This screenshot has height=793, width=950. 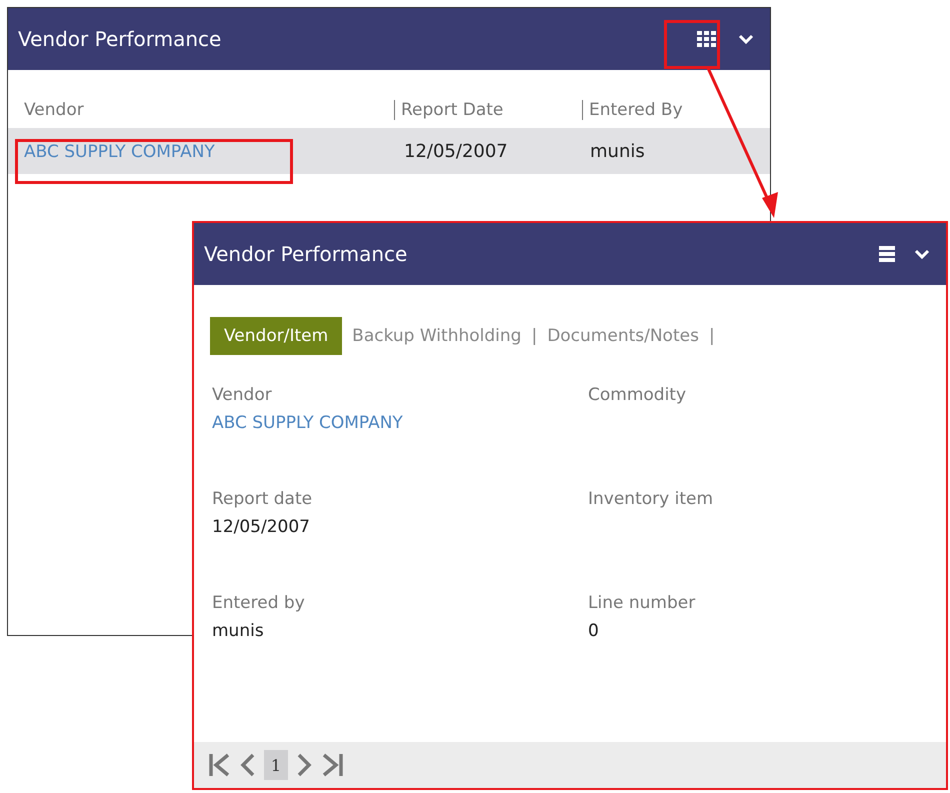 I want to click on table-cell-text: 12/05/2007, so click(x=456, y=151).